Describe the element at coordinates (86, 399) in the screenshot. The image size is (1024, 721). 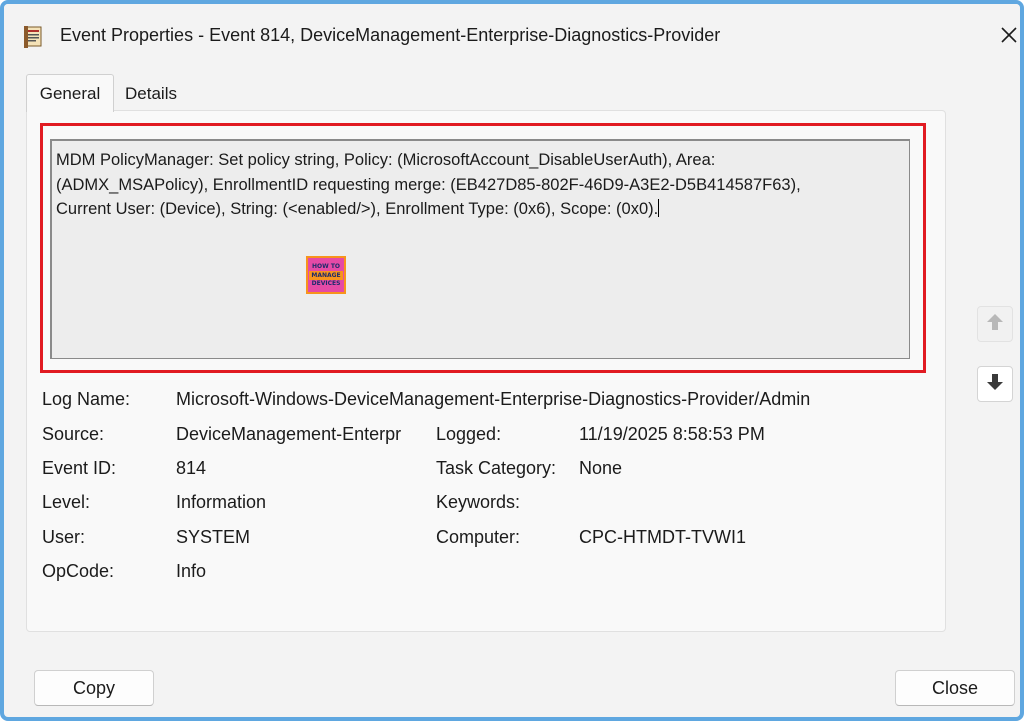
I see `log-name-label: Log Name:` at that location.